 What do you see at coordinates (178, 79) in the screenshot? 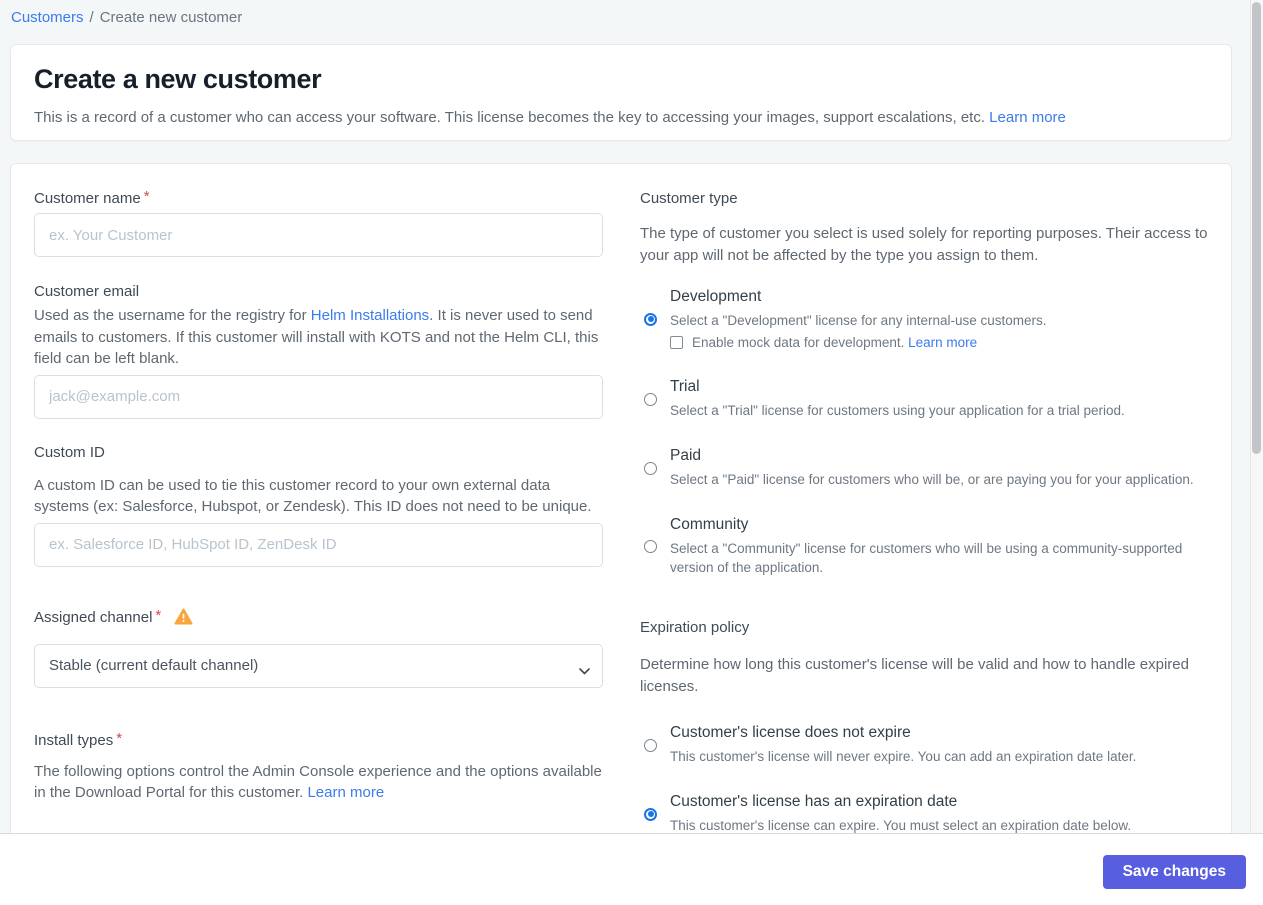
I see `page-title: Create a new customer` at bounding box center [178, 79].